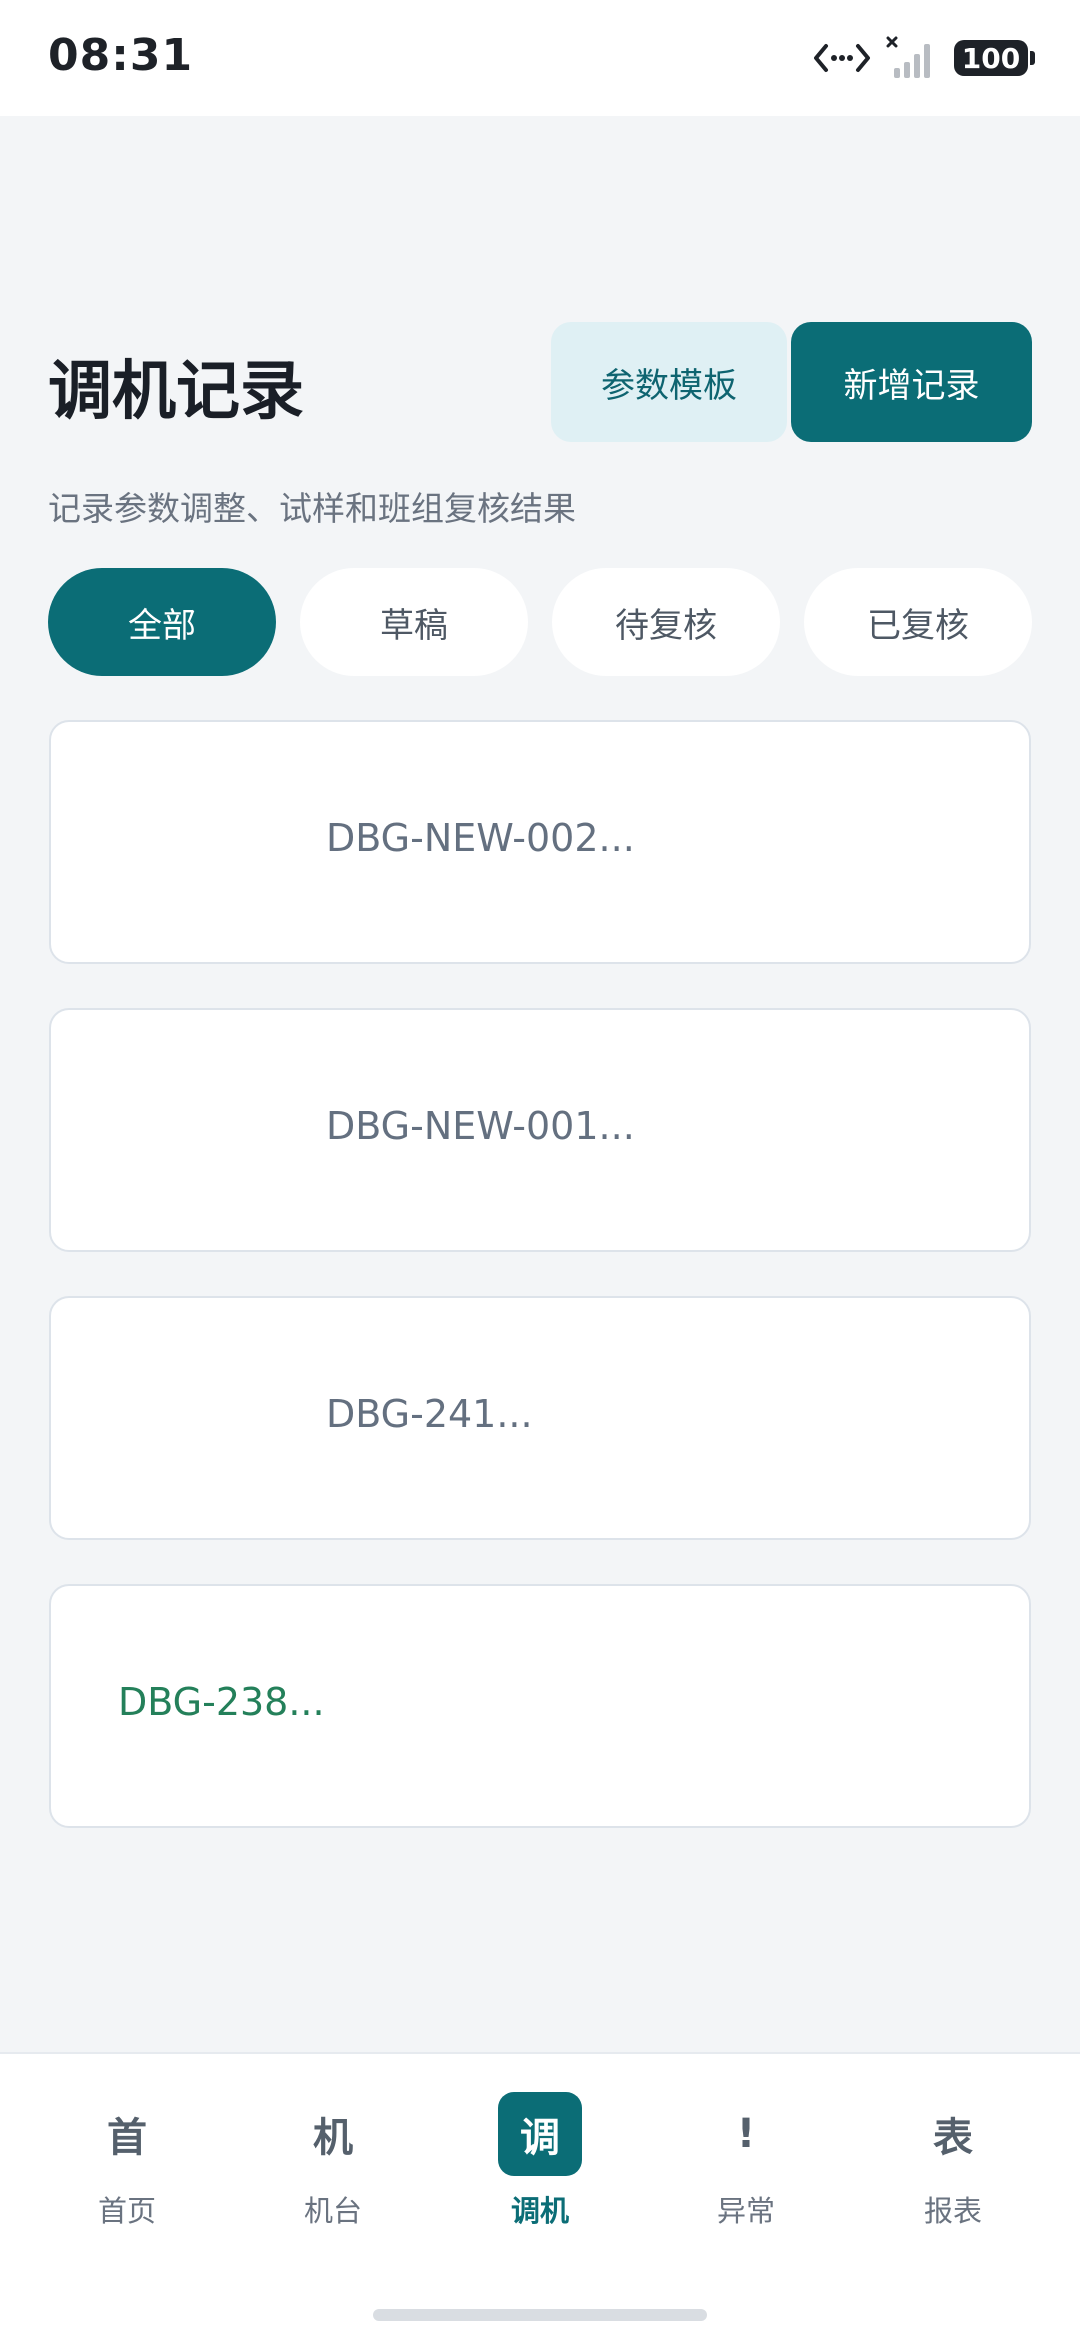 This screenshot has height=2340, width=1080. Describe the element at coordinates (333, 2167) in the screenshot. I see `nav-item-machines: 机 机台` at that location.